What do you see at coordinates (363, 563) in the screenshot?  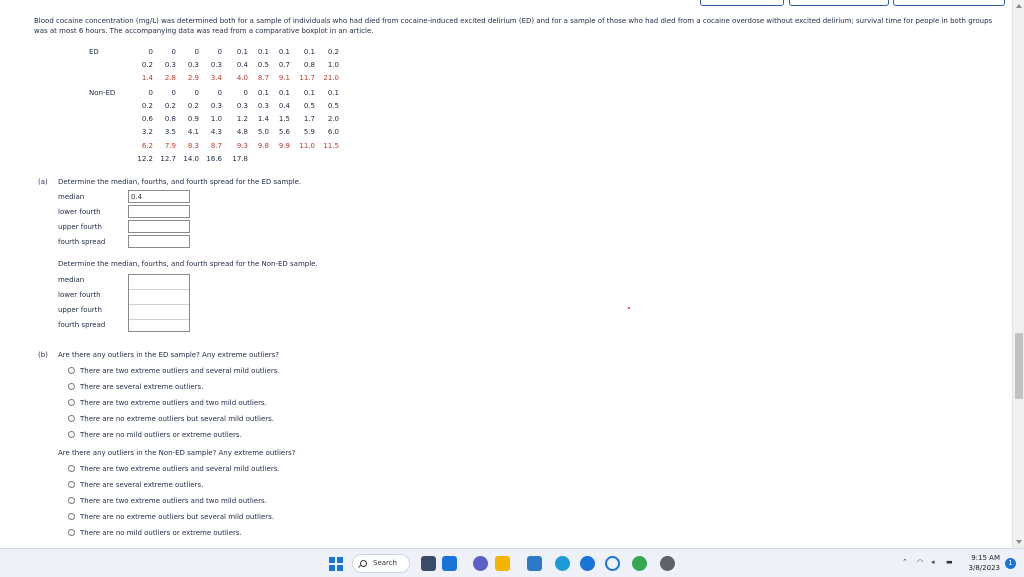 I see `search-icon` at bounding box center [363, 563].